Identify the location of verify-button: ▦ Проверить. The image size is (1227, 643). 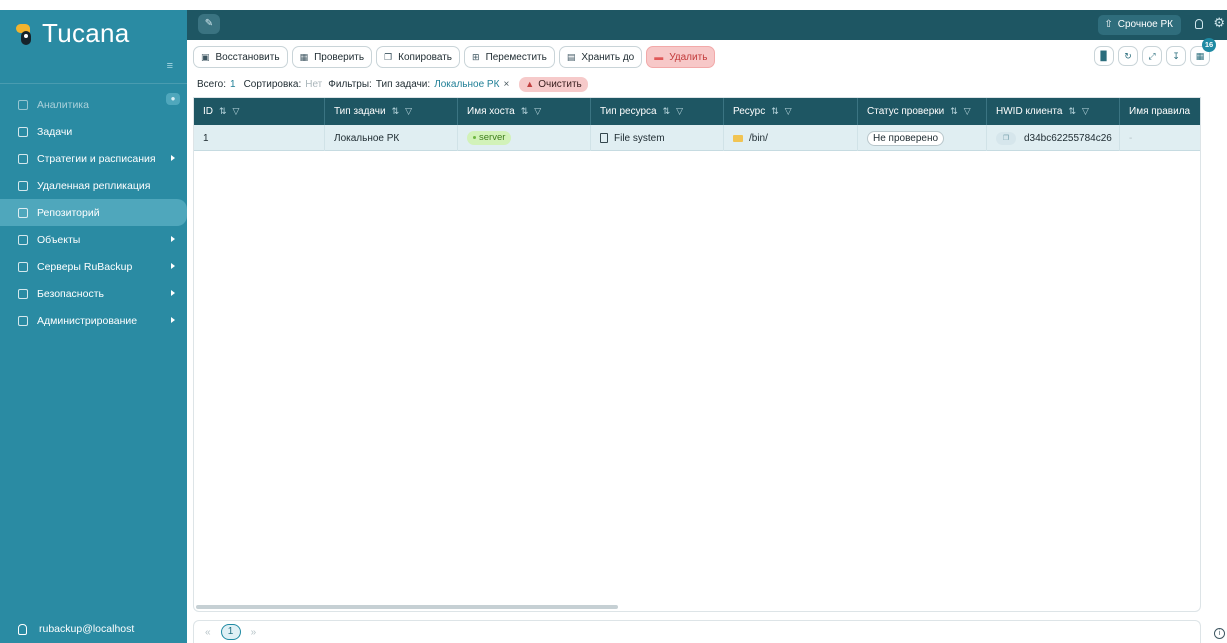
(332, 57).